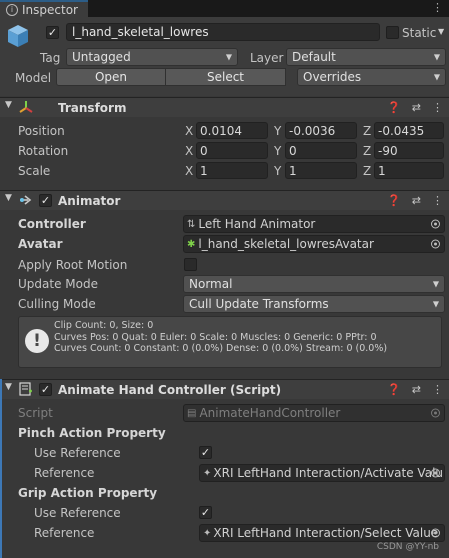  Describe the element at coordinates (45, 389) in the screenshot. I see `script-enabled-checkbox: ✓` at that location.